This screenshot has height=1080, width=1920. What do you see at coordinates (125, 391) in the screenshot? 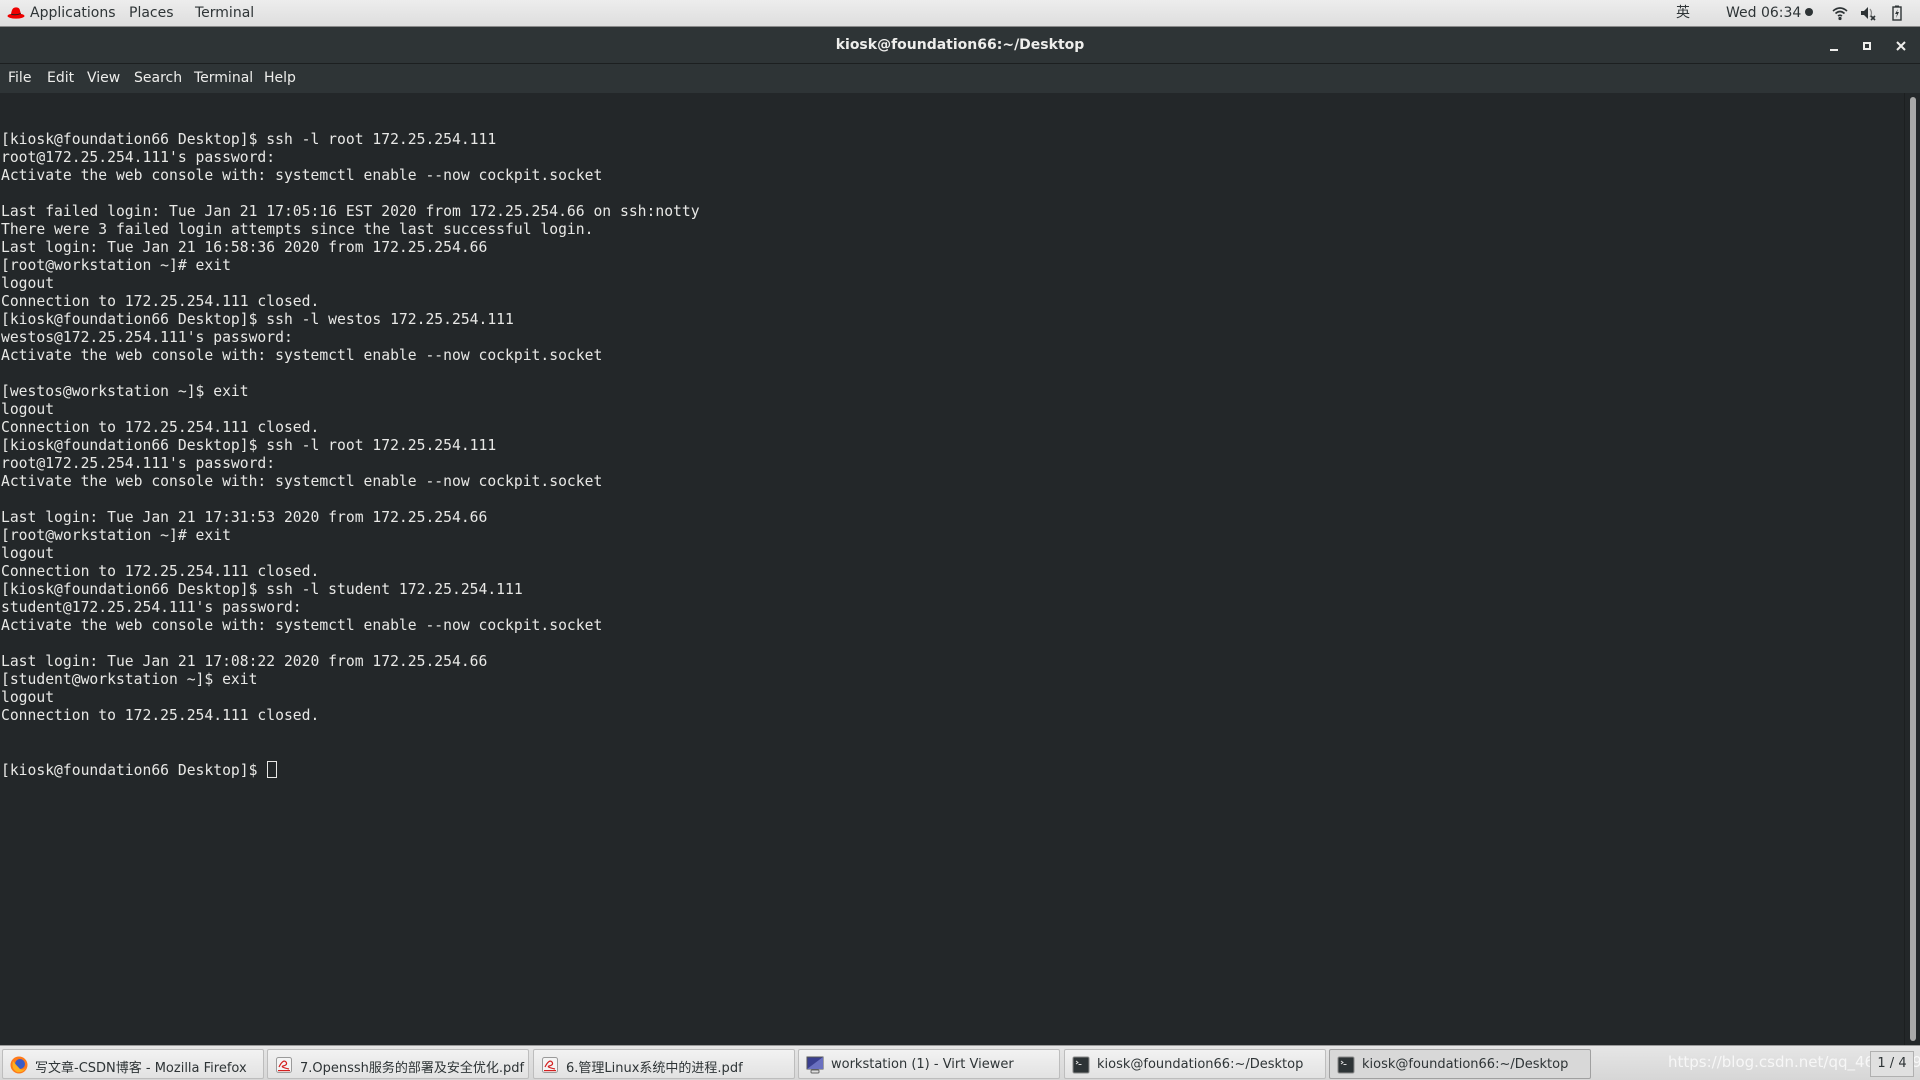
I see `terminal-line: [westos@workstation ~]$ exit` at bounding box center [125, 391].